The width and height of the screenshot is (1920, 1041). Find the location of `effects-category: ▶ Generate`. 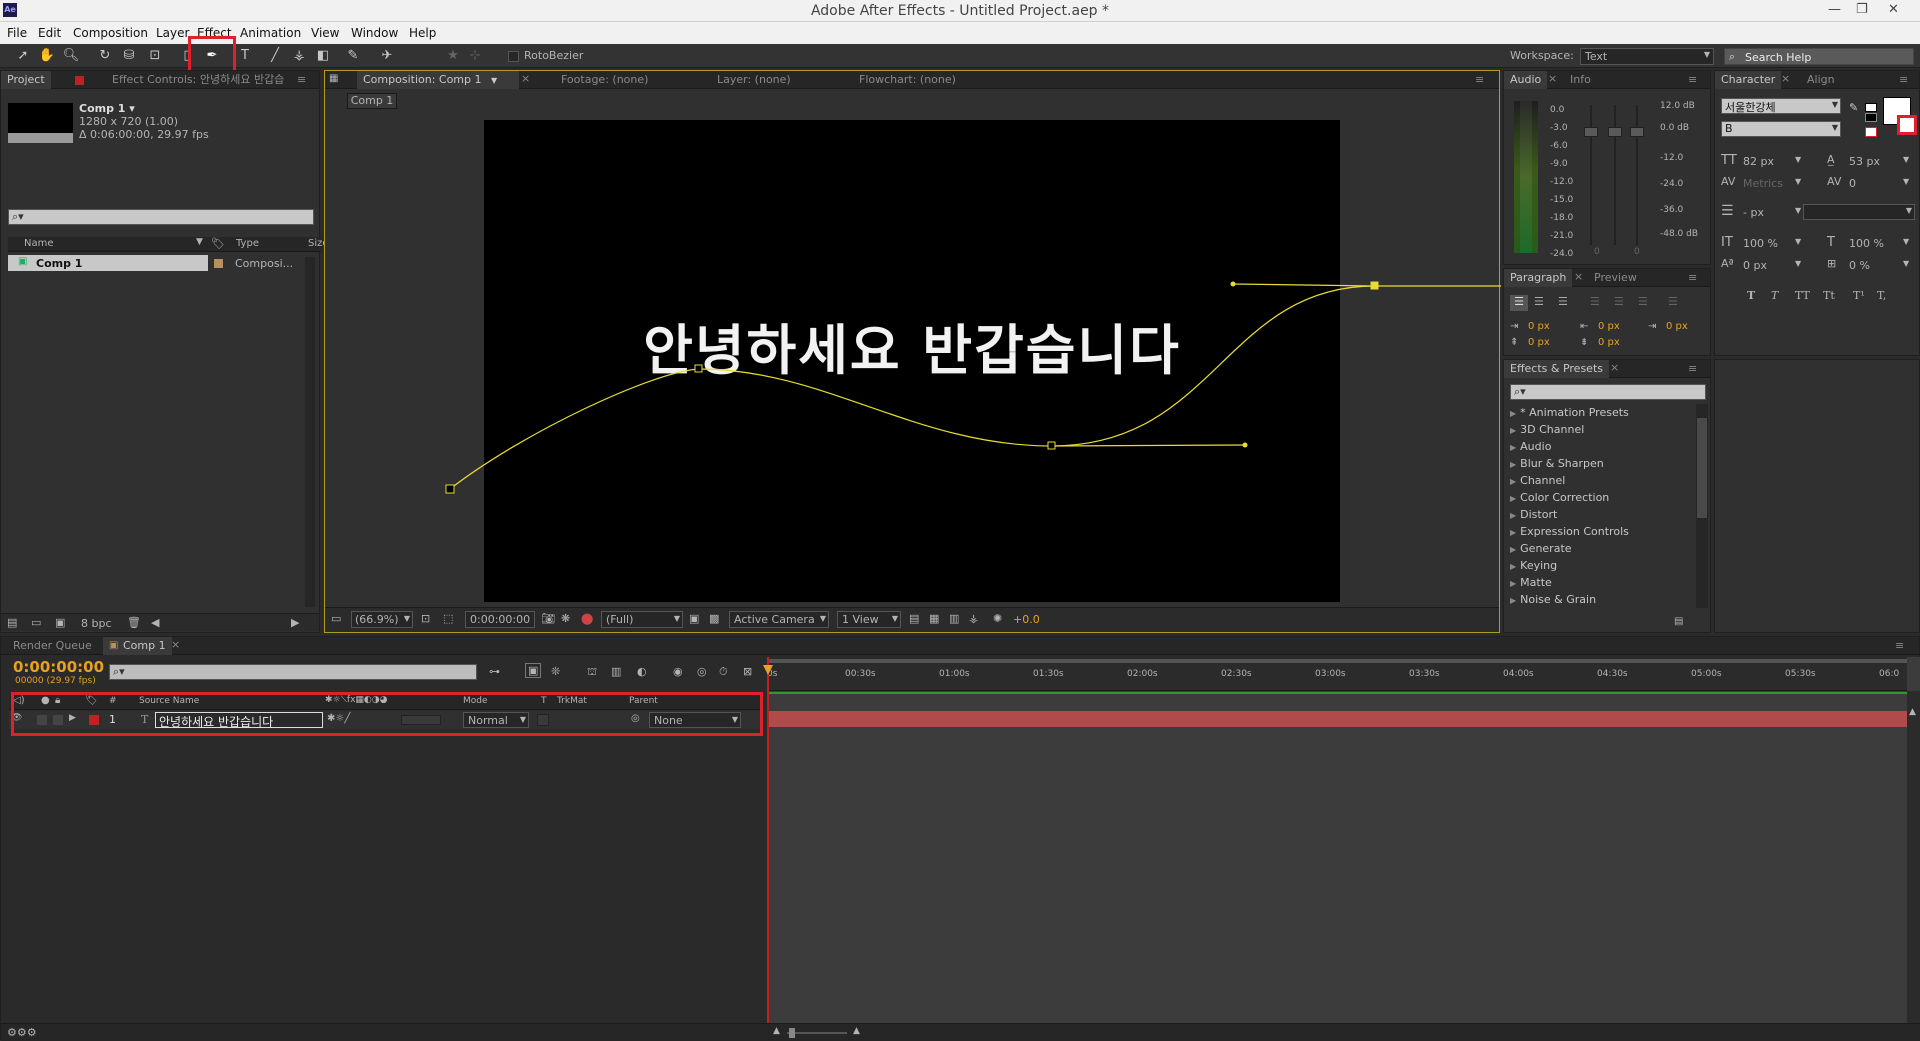

effects-category: ▶ Generate is located at coordinates (1541, 548).